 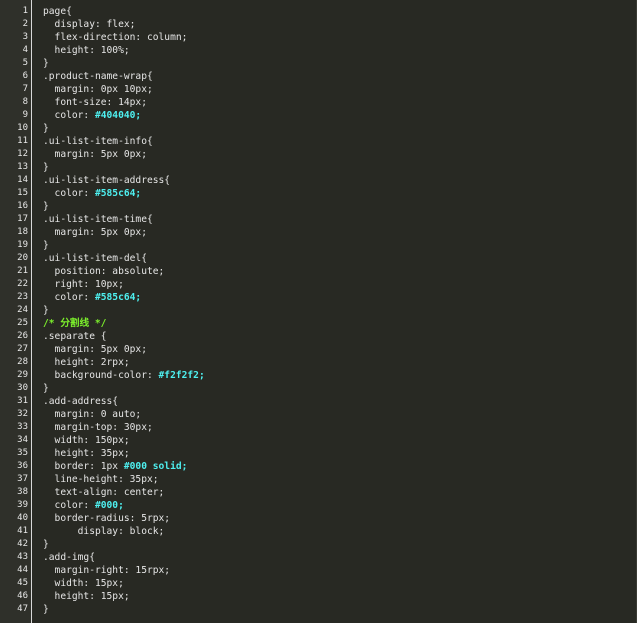 I want to click on code-line: 23 color: #585c64;, so click(x=318, y=297).